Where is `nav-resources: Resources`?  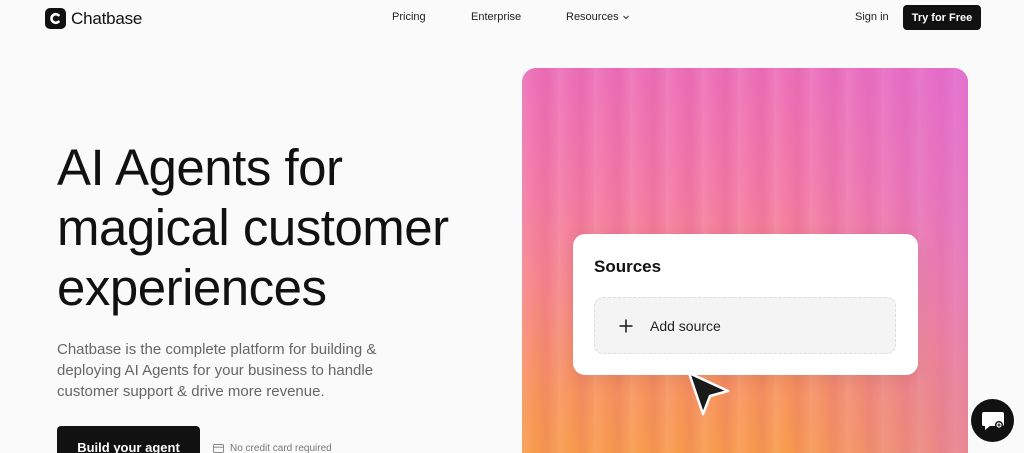
nav-resources: Resources is located at coordinates (598, 17).